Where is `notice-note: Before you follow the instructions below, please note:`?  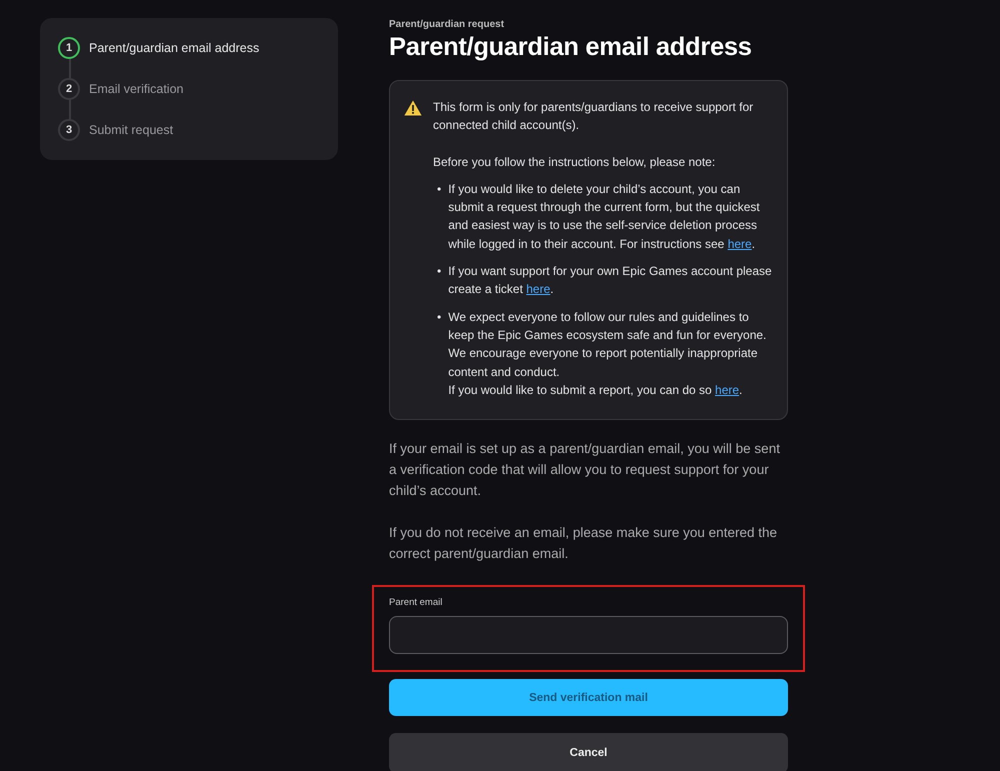 notice-note: Before you follow the instructions below, please note: is located at coordinates (574, 162).